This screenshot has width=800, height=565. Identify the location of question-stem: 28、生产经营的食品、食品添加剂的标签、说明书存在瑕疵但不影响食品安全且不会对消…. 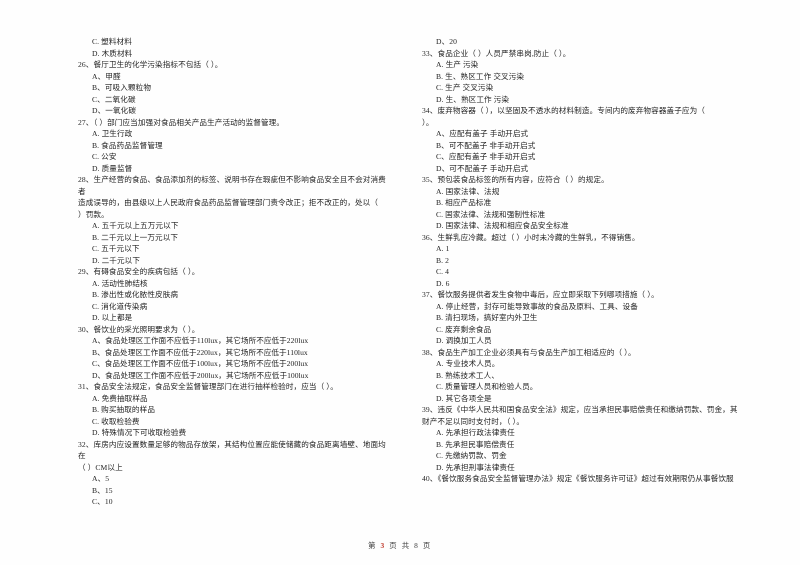
(235, 185).